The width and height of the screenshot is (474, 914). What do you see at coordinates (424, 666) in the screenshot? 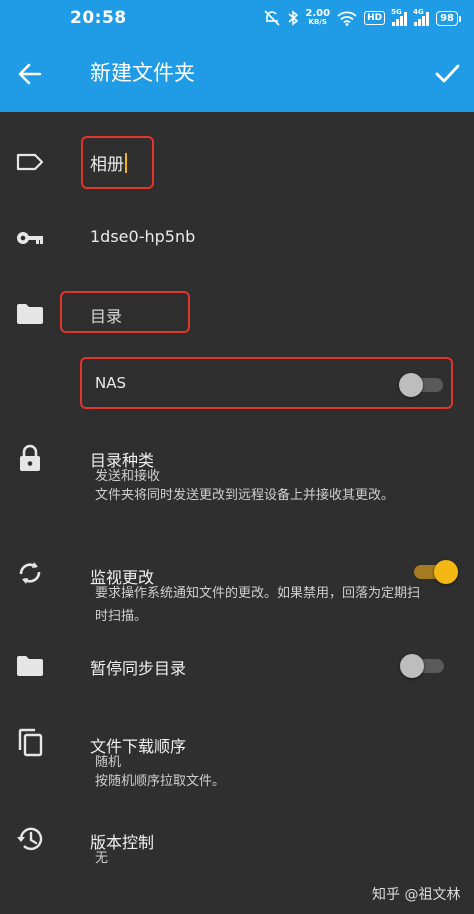
I see `pause-sync-switch` at bounding box center [424, 666].